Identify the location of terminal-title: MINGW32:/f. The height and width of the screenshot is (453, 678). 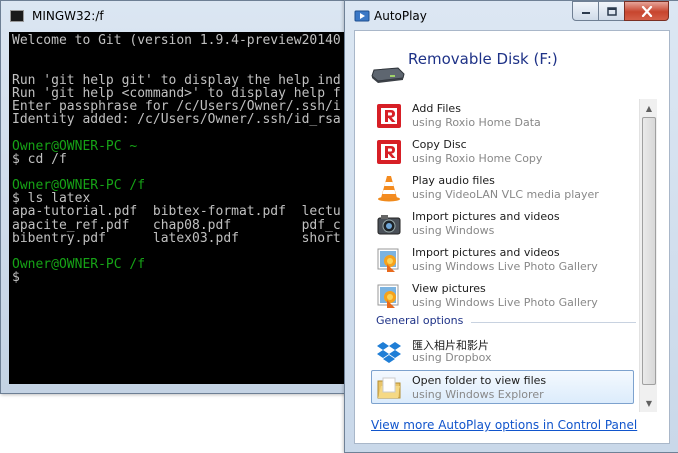
(68, 16).